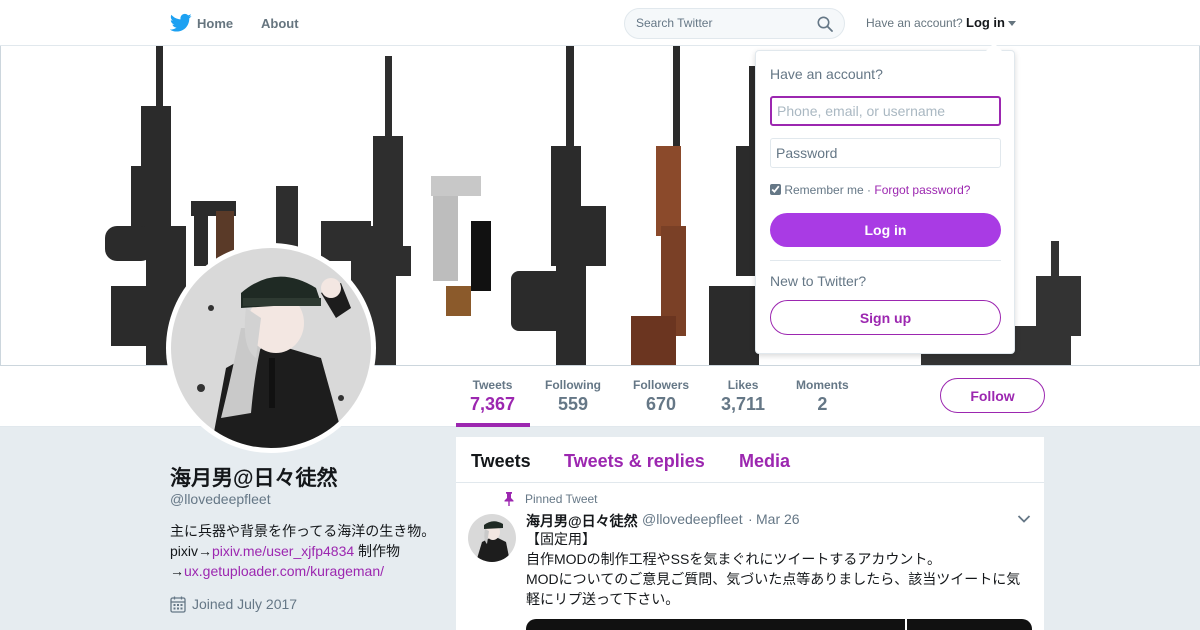  What do you see at coordinates (493, 404) in the screenshot?
I see `stat-value: 7,367` at bounding box center [493, 404].